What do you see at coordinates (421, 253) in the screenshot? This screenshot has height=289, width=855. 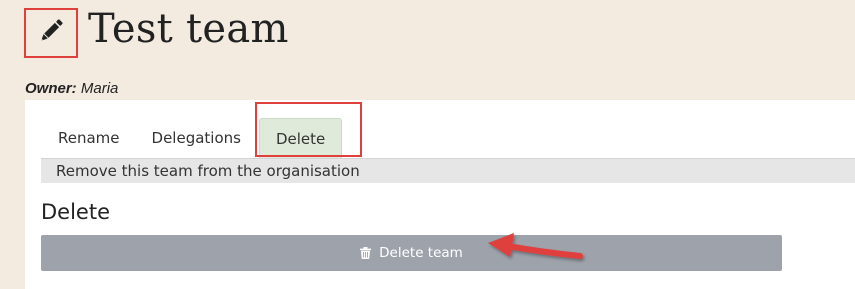 I see `delete-team-label: Delete team` at bounding box center [421, 253].